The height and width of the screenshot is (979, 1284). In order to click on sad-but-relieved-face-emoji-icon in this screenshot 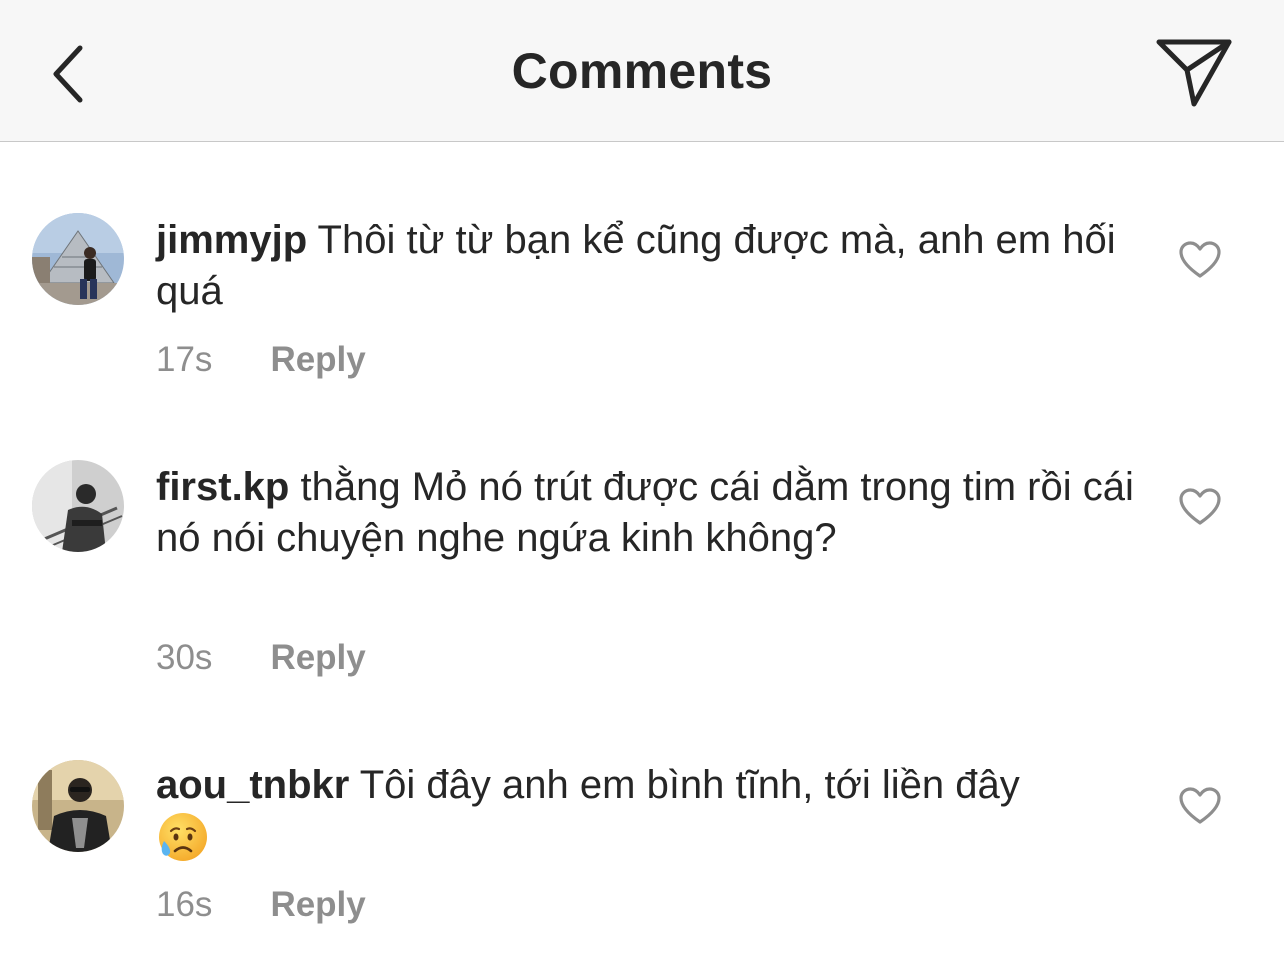, I will do `click(183, 837)`.